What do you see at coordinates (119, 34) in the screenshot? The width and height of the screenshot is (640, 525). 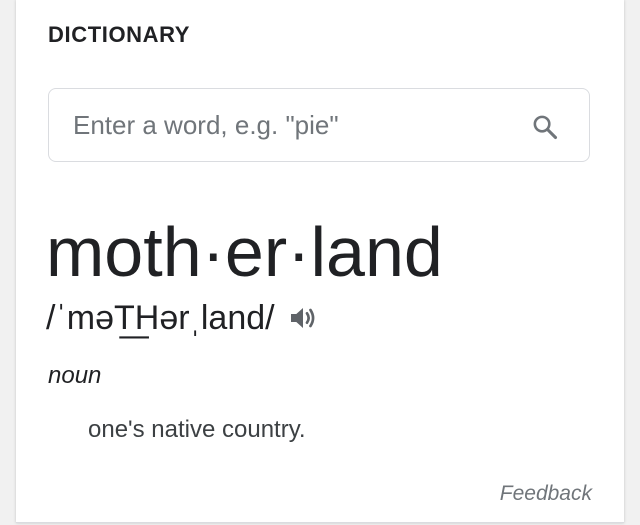 I see `card-title: DICTIONARY` at bounding box center [119, 34].